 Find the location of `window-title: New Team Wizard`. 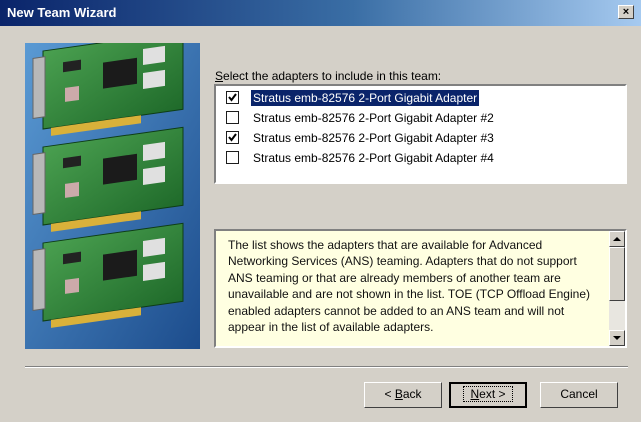

window-title: New Team Wizard is located at coordinates (62, 12).